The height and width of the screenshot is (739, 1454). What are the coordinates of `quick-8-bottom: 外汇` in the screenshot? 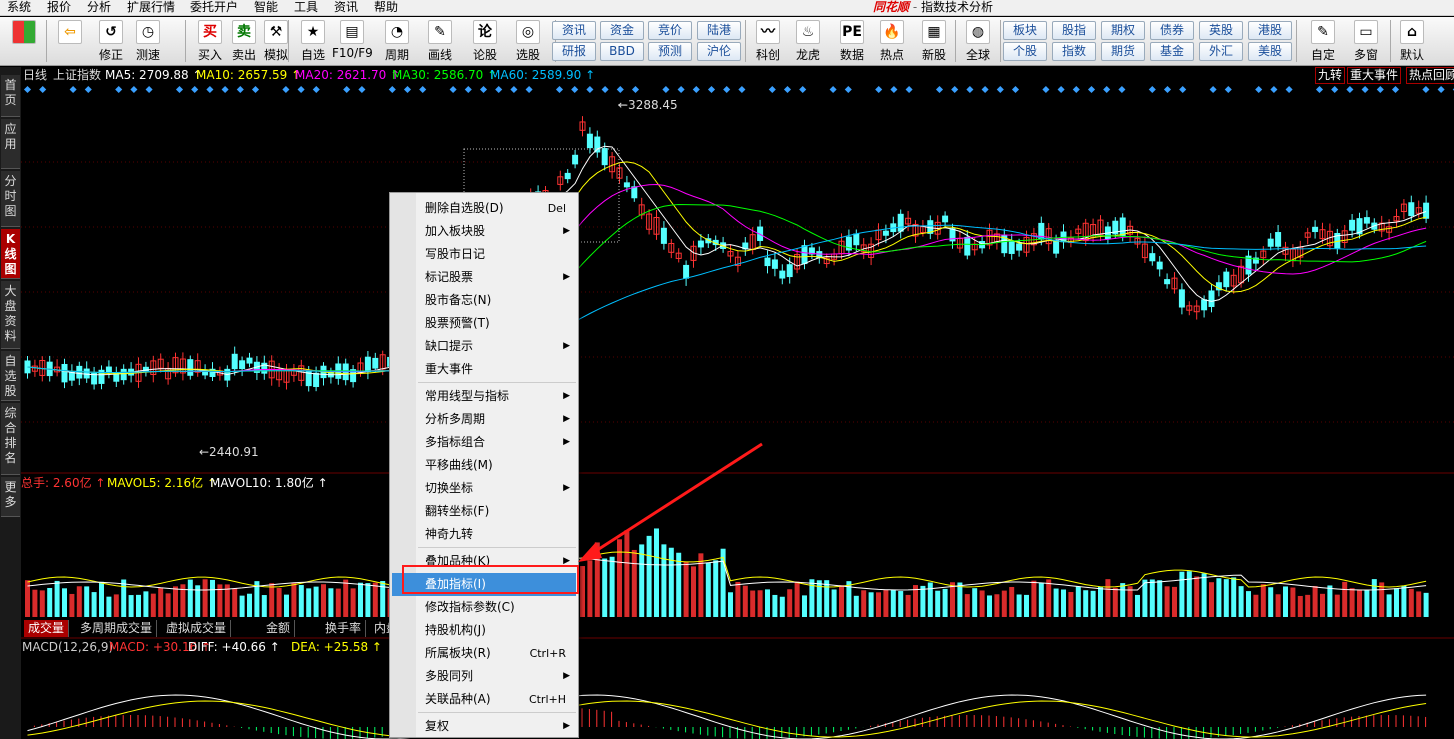 It's located at (1221, 51).